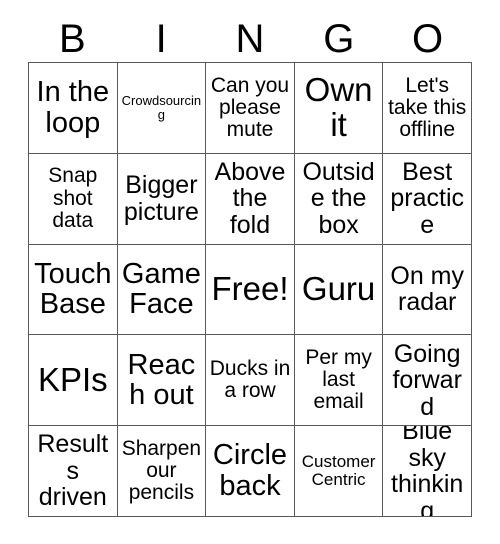  I want to click on bingo-cell-label: Going forward, so click(427, 380).